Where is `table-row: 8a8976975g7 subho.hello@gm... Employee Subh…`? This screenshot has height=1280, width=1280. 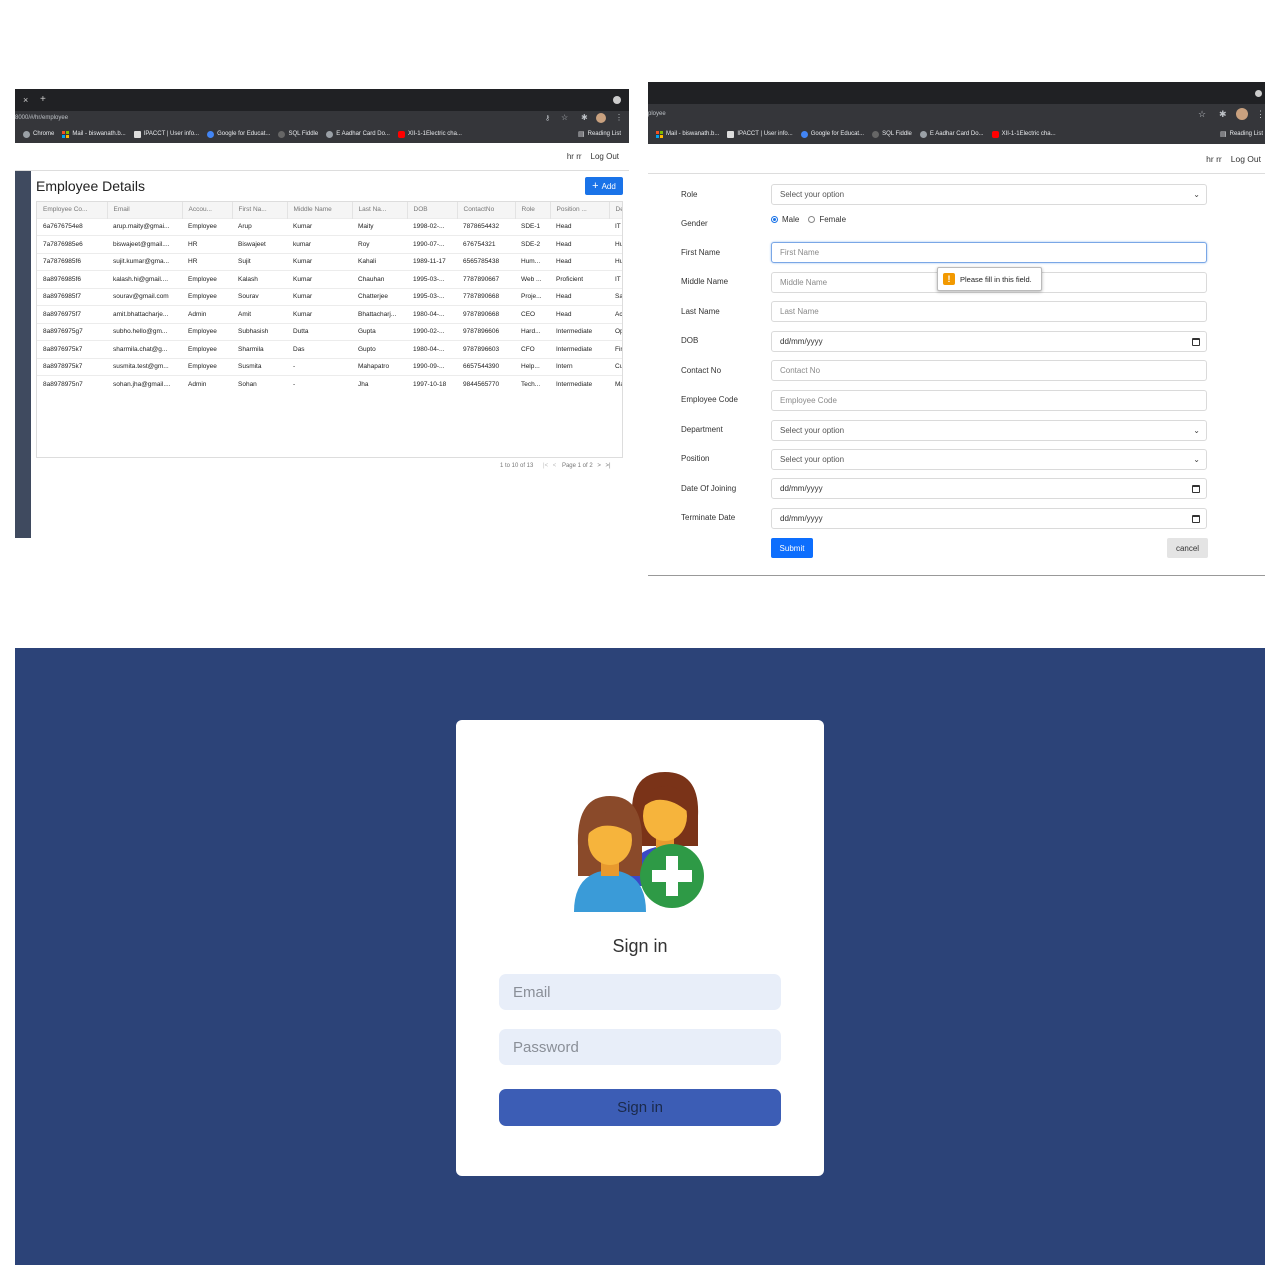
table-row: 8a8976975g7 subho.hello@gm... Employee Subh… is located at coordinates (329, 331).